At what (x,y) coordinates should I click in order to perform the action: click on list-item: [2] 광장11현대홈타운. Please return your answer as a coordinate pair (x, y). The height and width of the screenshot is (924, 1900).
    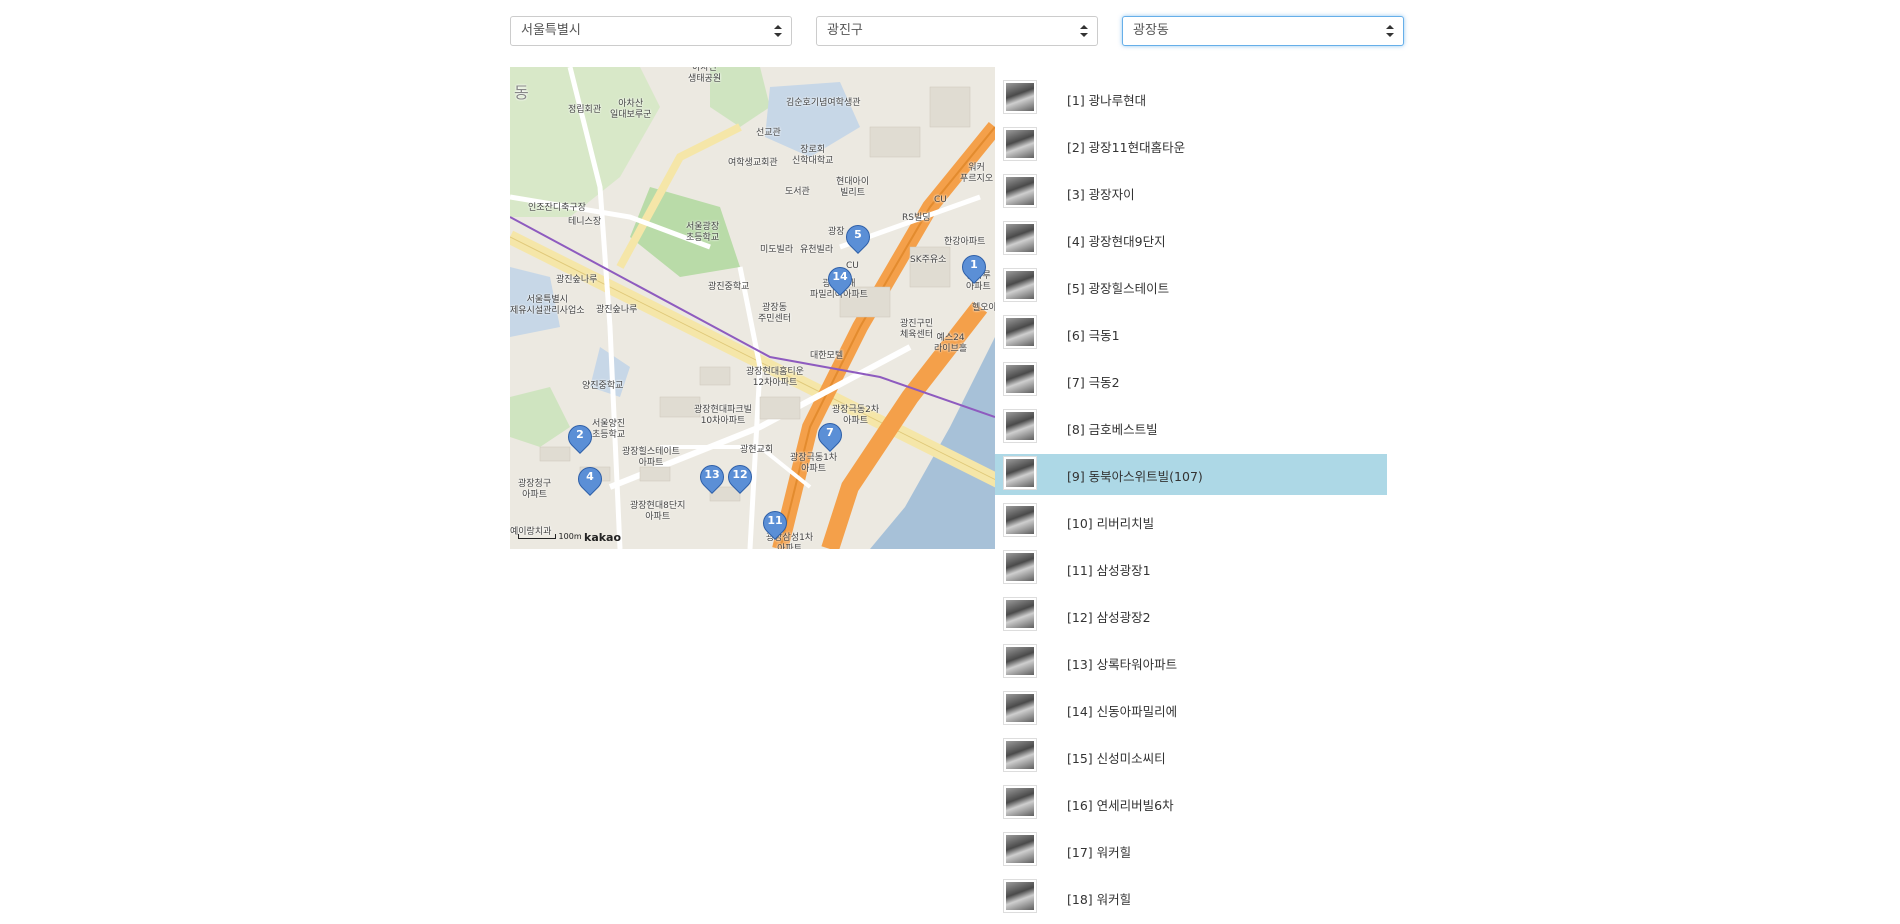
    Looking at the image, I should click on (1191, 145).